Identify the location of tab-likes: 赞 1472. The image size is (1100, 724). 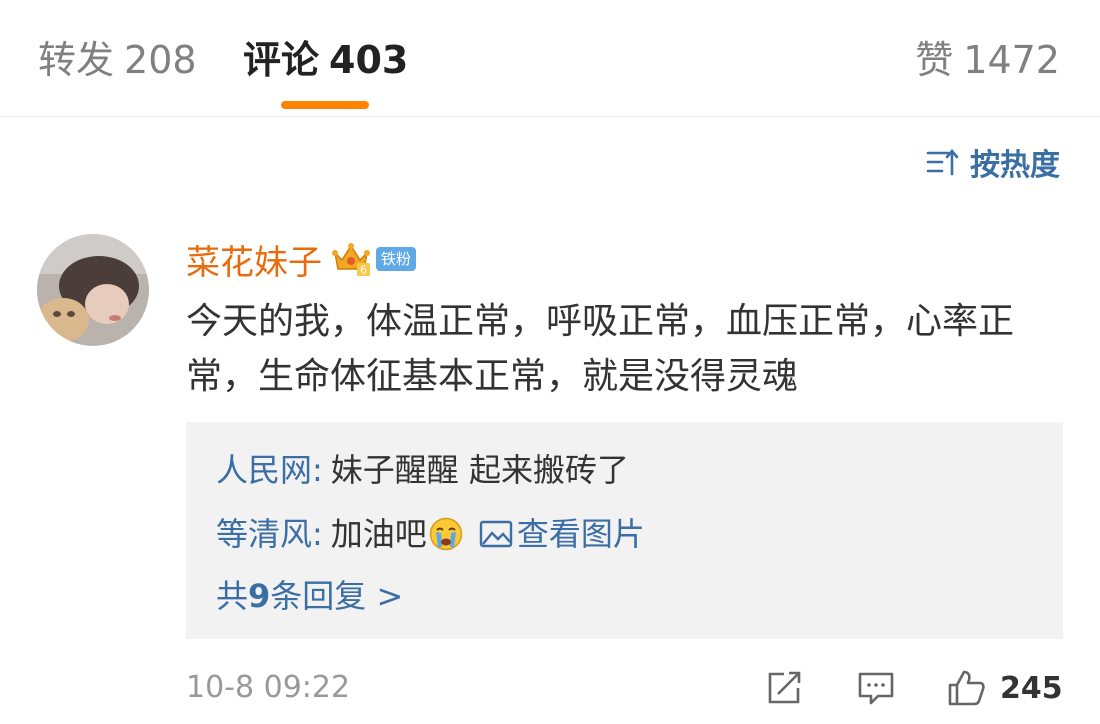
(987, 60).